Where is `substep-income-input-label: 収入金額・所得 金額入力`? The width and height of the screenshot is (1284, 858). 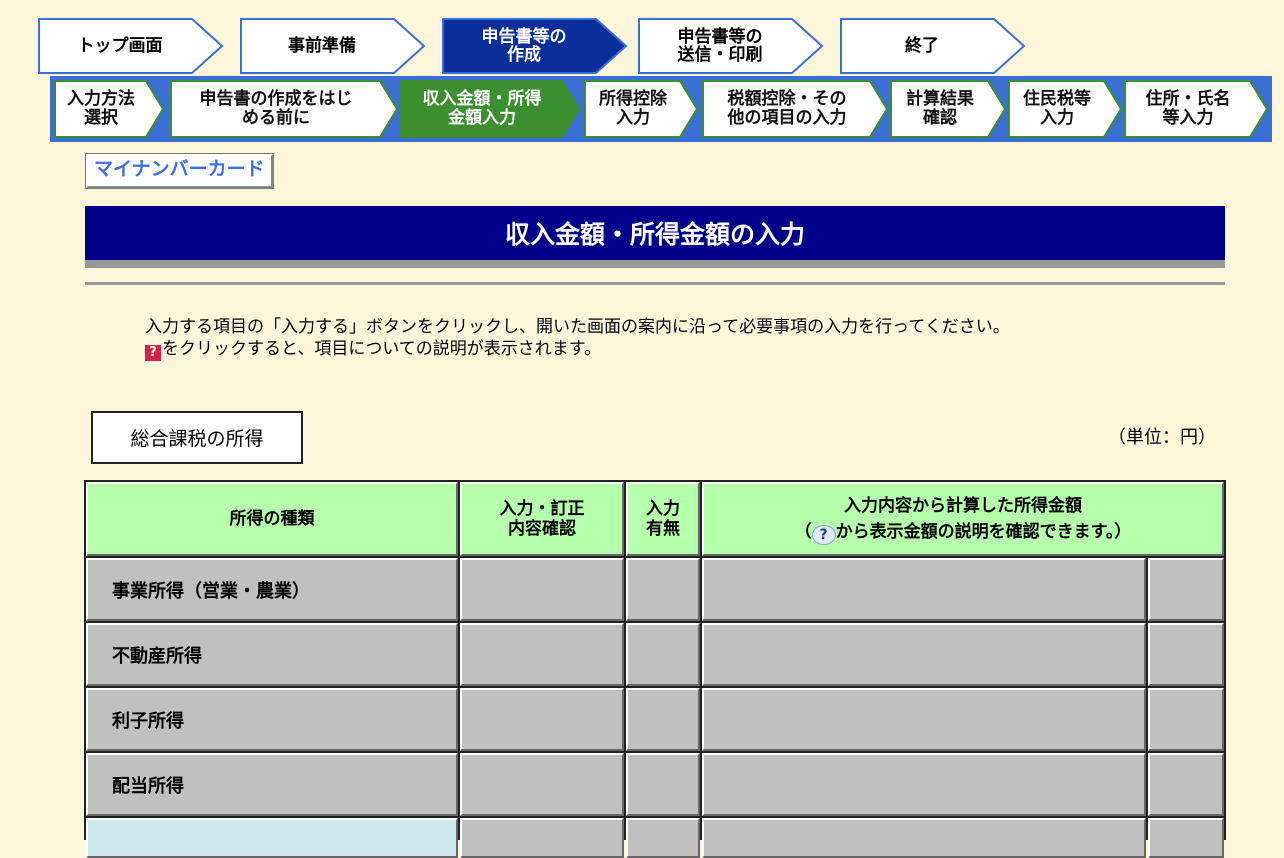
substep-income-input-label: 収入金額・所得 金額入力 is located at coordinates (482, 108).